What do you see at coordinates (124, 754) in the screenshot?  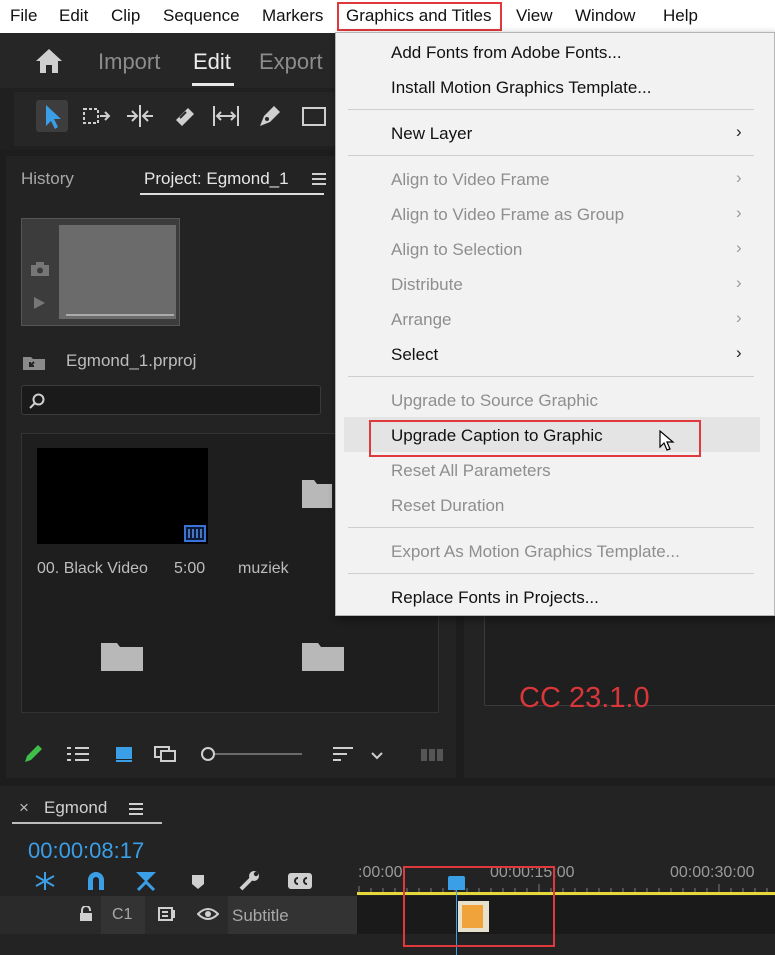 I see `icon-view-icon` at bounding box center [124, 754].